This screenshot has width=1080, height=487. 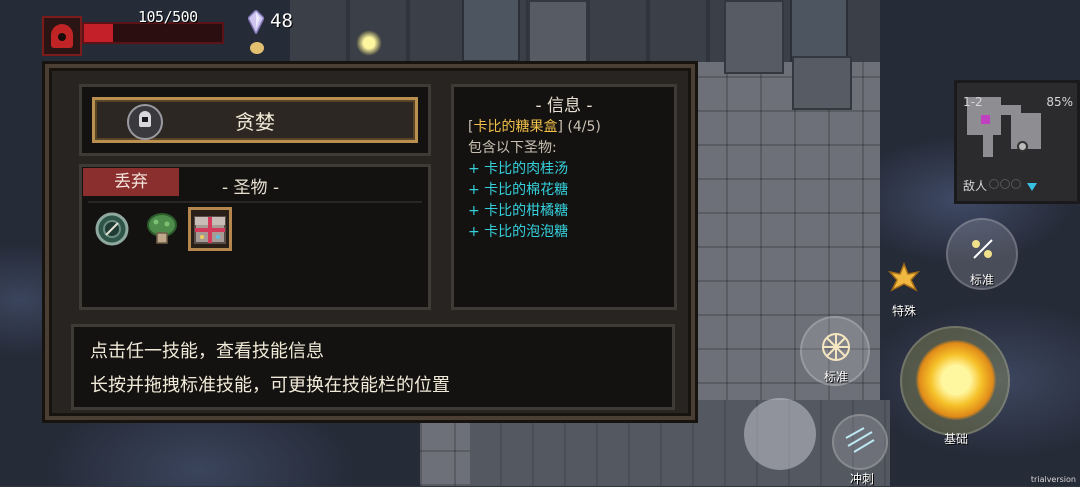 I want to click on fireball-icon, so click(x=956, y=380).